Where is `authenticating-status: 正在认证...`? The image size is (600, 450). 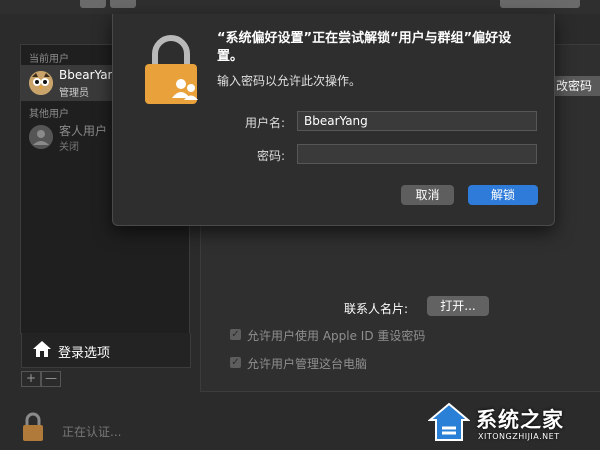 authenticating-status: 正在认证... is located at coordinates (92, 432).